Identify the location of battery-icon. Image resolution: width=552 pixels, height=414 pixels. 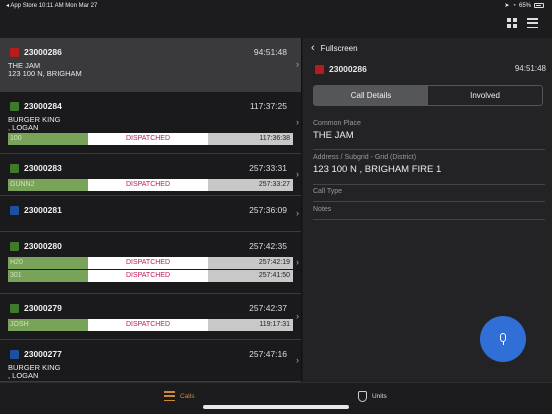
(539, 5).